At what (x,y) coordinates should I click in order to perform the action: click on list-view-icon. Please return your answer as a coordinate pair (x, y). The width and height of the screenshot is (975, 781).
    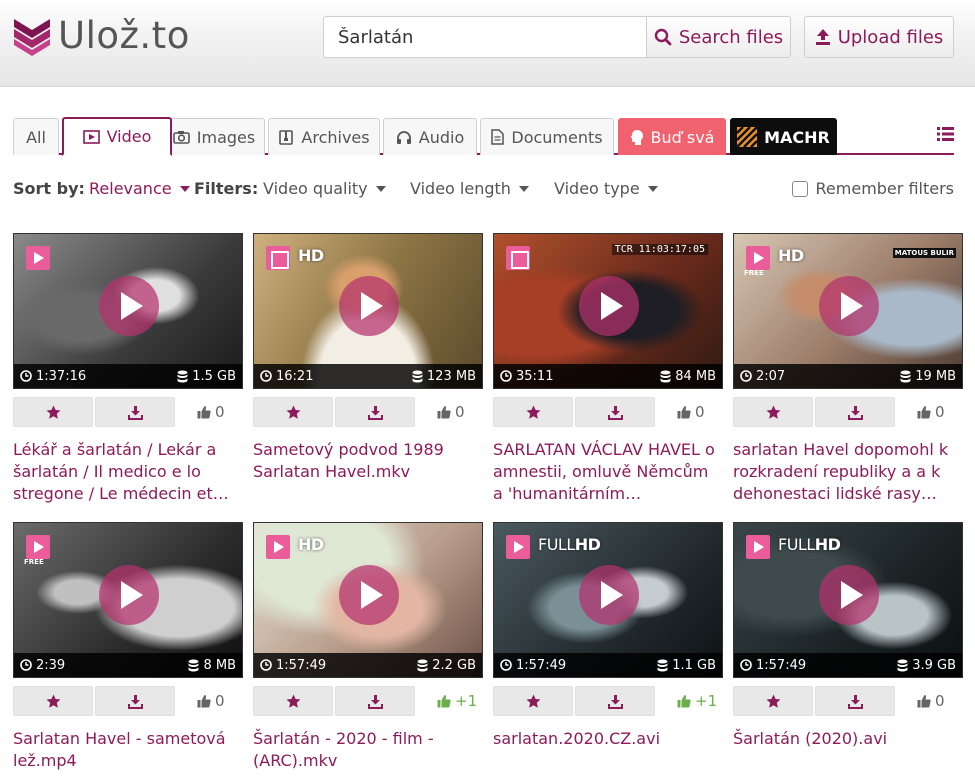
    Looking at the image, I should click on (945, 134).